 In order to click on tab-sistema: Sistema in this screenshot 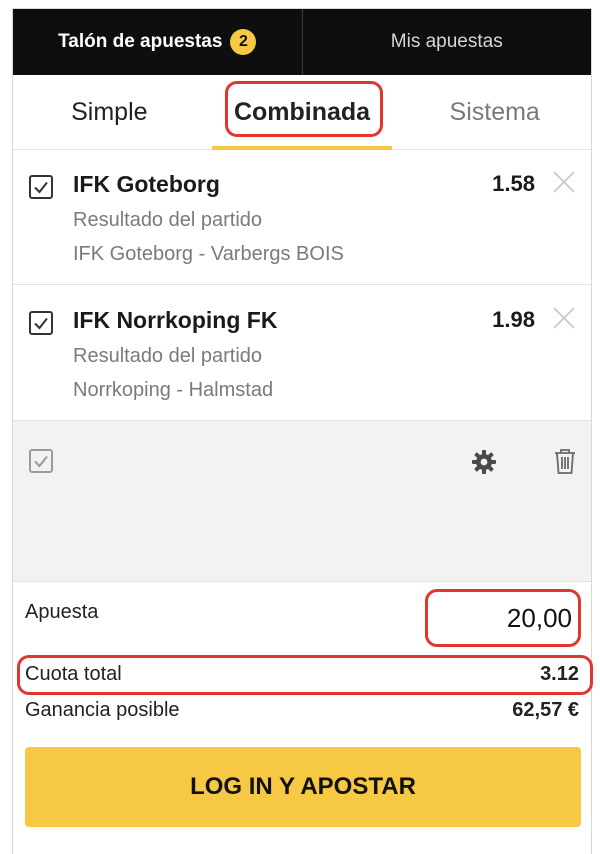, I will do `click(494, 112)`.